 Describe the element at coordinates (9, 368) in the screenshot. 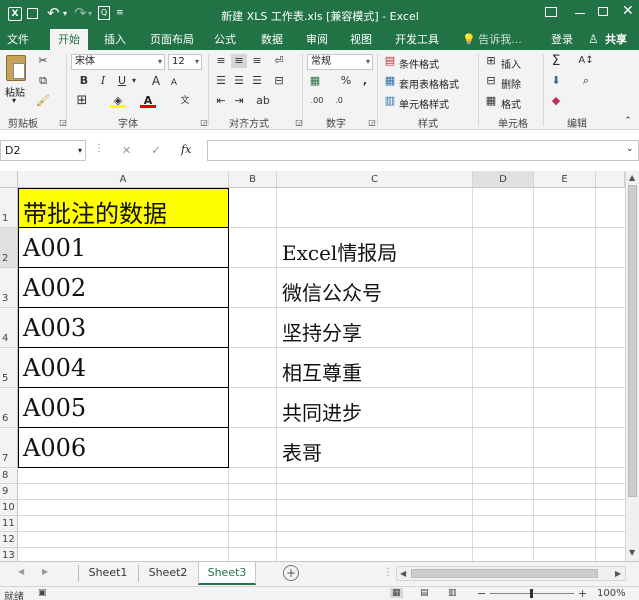

I see `row-header-5: 5` at that location.